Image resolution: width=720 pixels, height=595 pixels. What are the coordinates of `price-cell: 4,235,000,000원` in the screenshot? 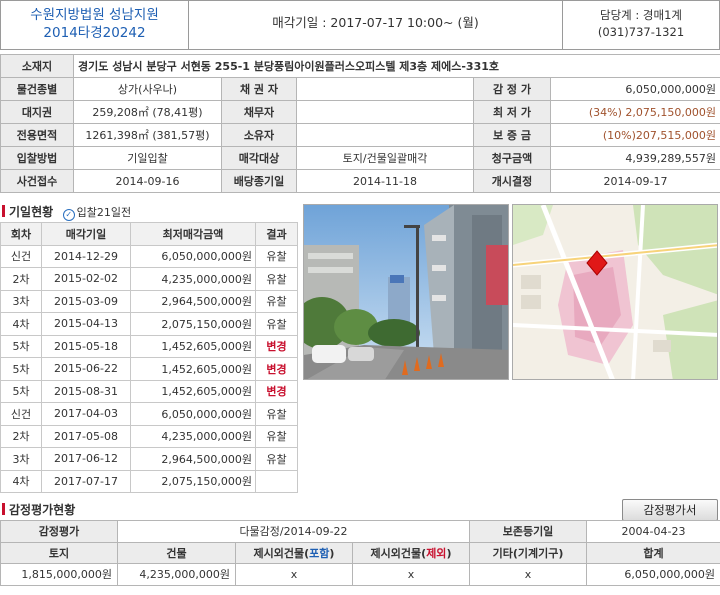 It's located at (193, 436).